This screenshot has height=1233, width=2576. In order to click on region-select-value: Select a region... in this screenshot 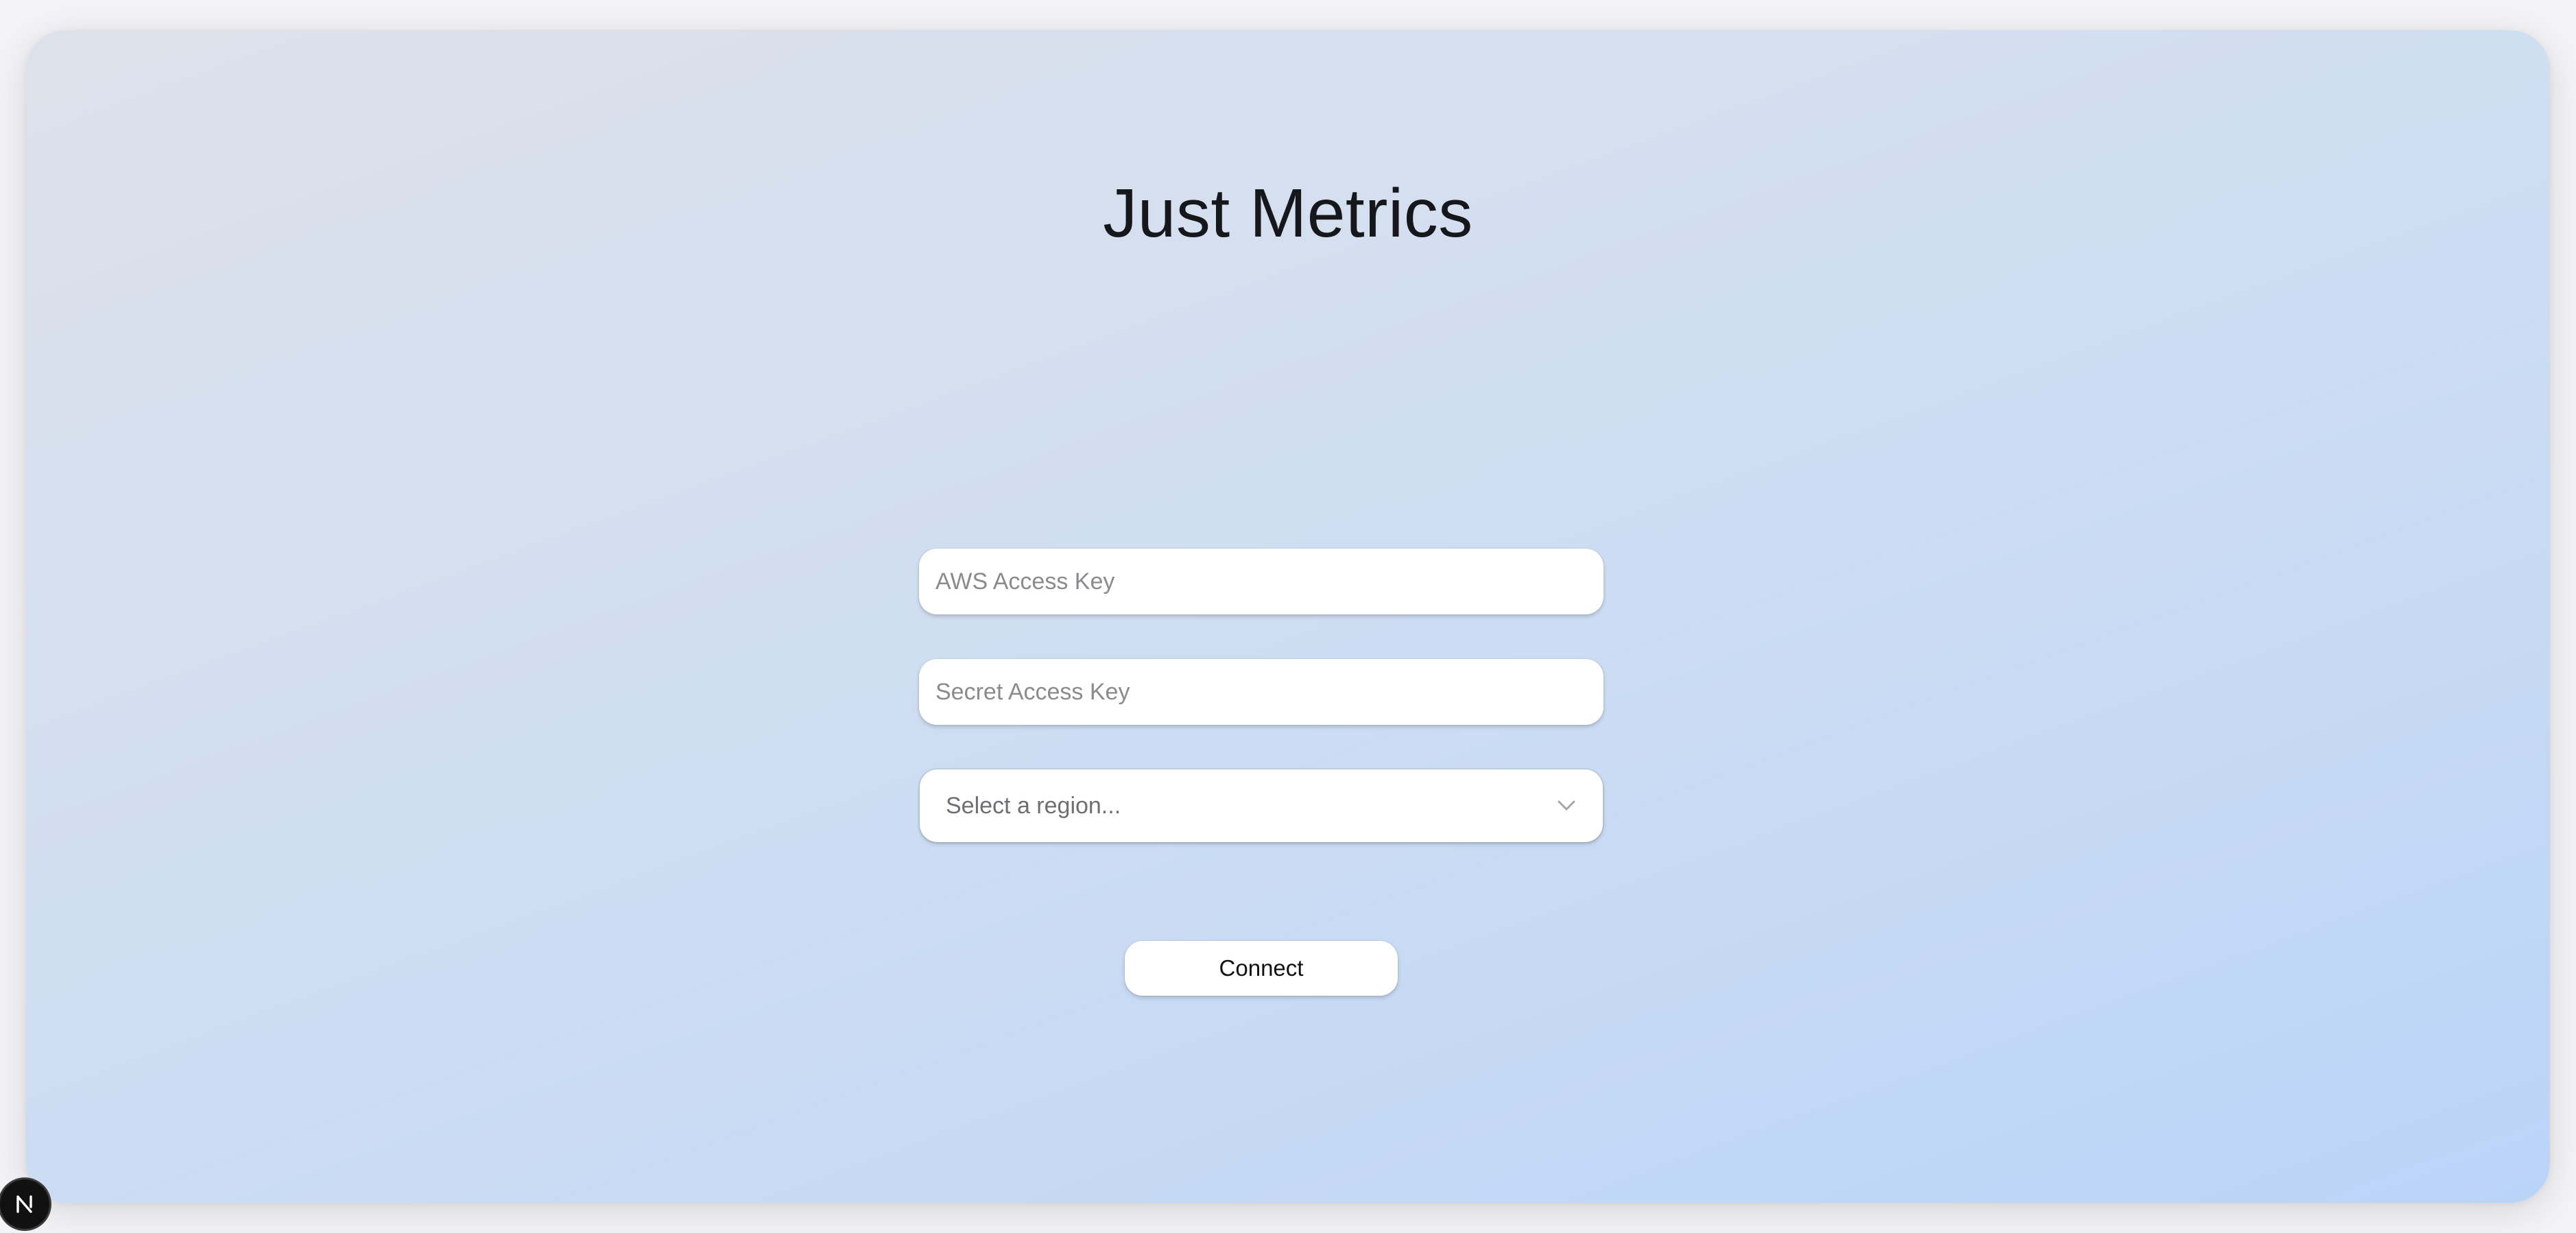, I will do `click(1033, 806)`.